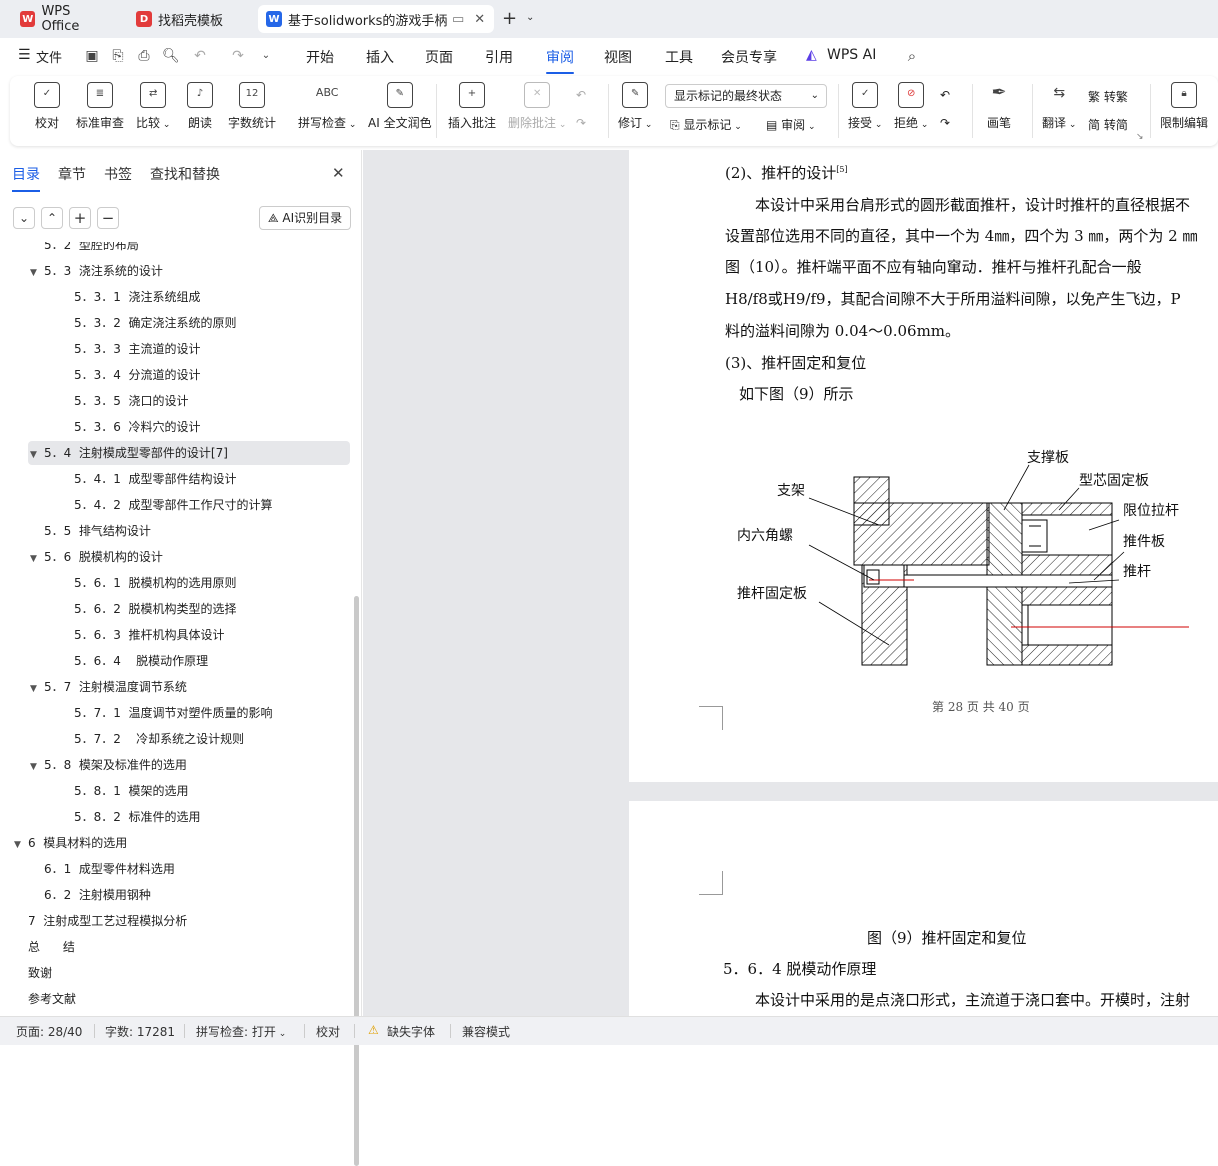  What do you see at coordinates (189, 453) in the screenshot?
I see `toc-item: ▼ 5．4 注射模成型零部件的设计[7]` at bounding box center [189, 453].